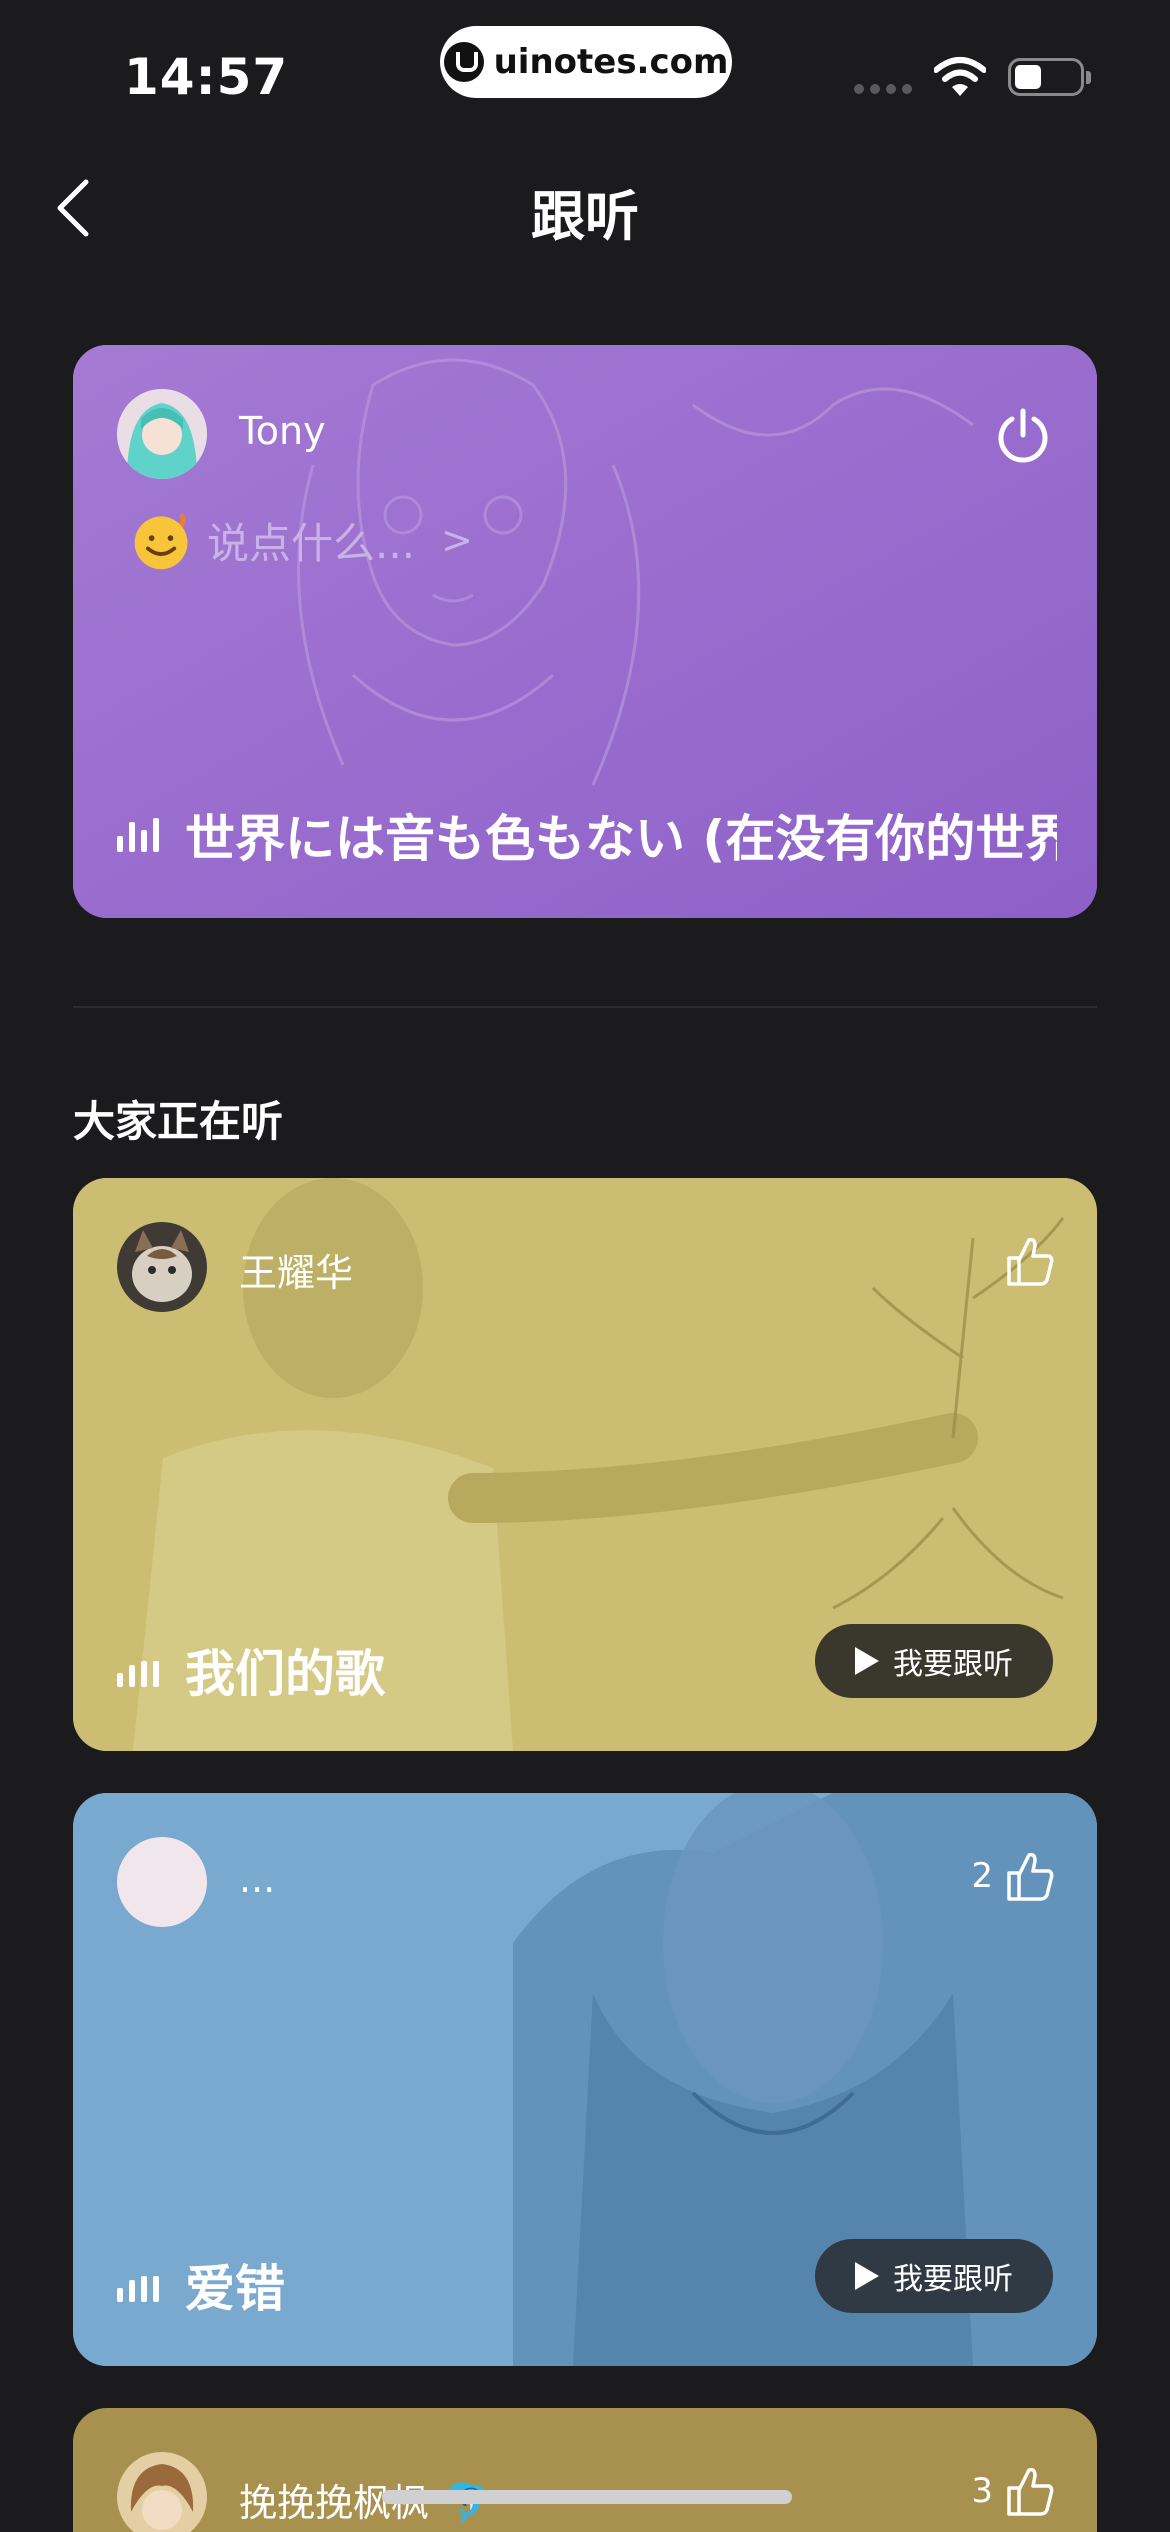 This screenshot has height=2532, width=1170. Describe the element at coordinates (982, 1876) in the screenshot. I see `like-count: 2` at that location.